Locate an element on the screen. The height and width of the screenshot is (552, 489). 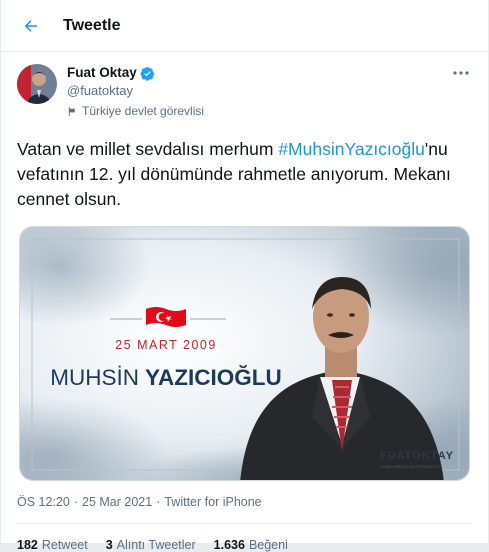
tweet-time: ÖS 12:20 is located at coordinates (43, 502).